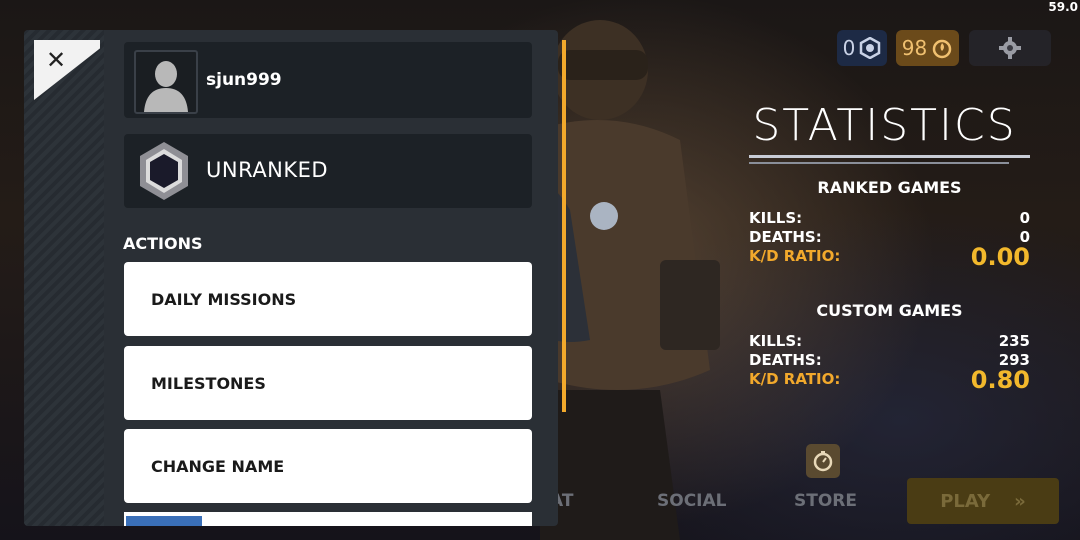  What do you see at coordinates (164, 171) in the screenshot?
I see `rank-icon` at bounding box center [164, 171].